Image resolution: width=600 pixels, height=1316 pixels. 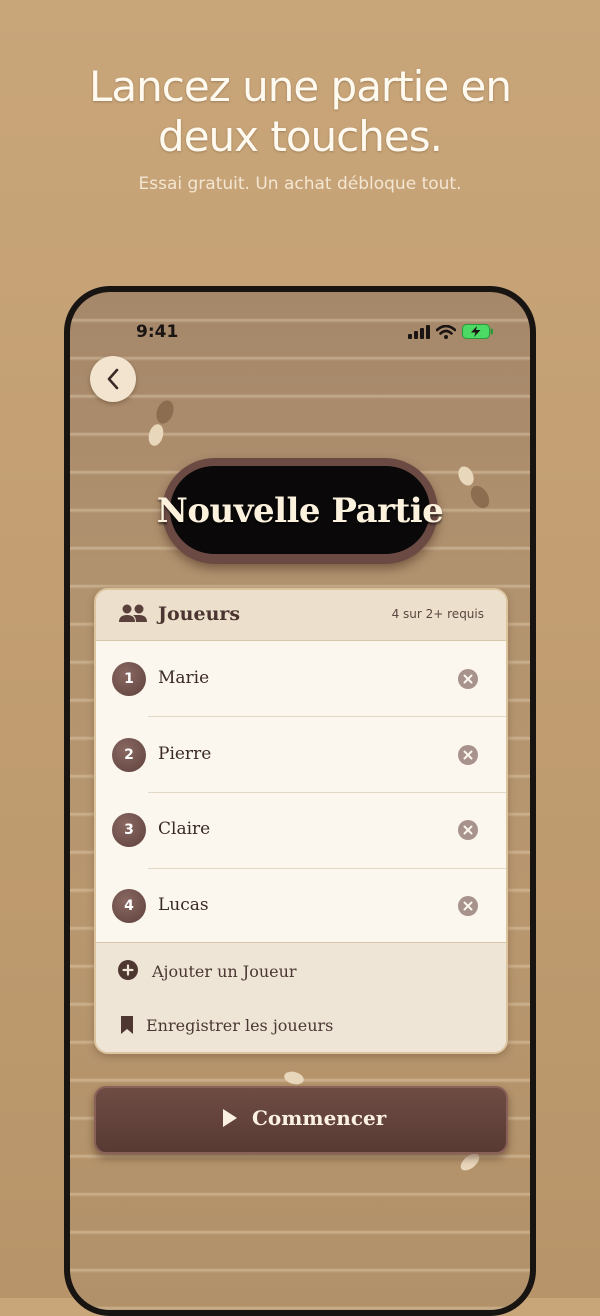 What do you see at coordinates (183, 905) in the screenshot?
I see `player-name: Lucas` at bounding box center [183, 905].